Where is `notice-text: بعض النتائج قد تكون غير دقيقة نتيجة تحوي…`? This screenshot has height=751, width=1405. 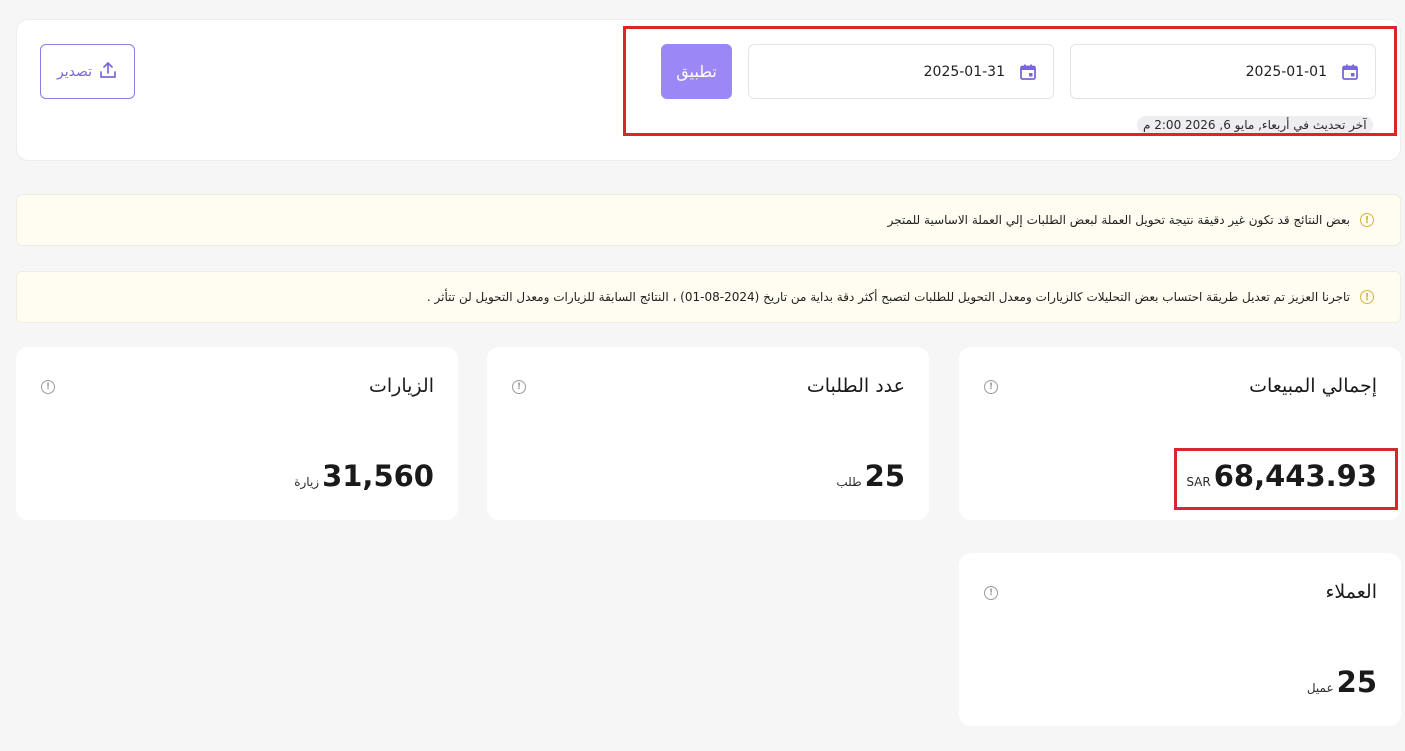 notice-text: بعض النتائج قد تكون غير دقيقة نتيجة تحوي… is located at coordinates (1118, 220).